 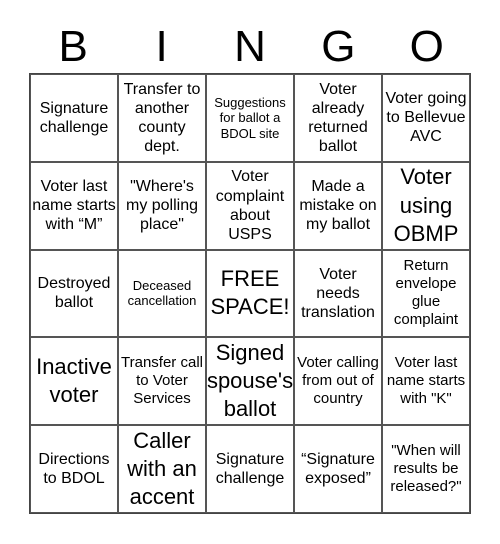 I want to click on bingo-cell: Voter going to Bellevue AVC, so click(x=426, y=118).